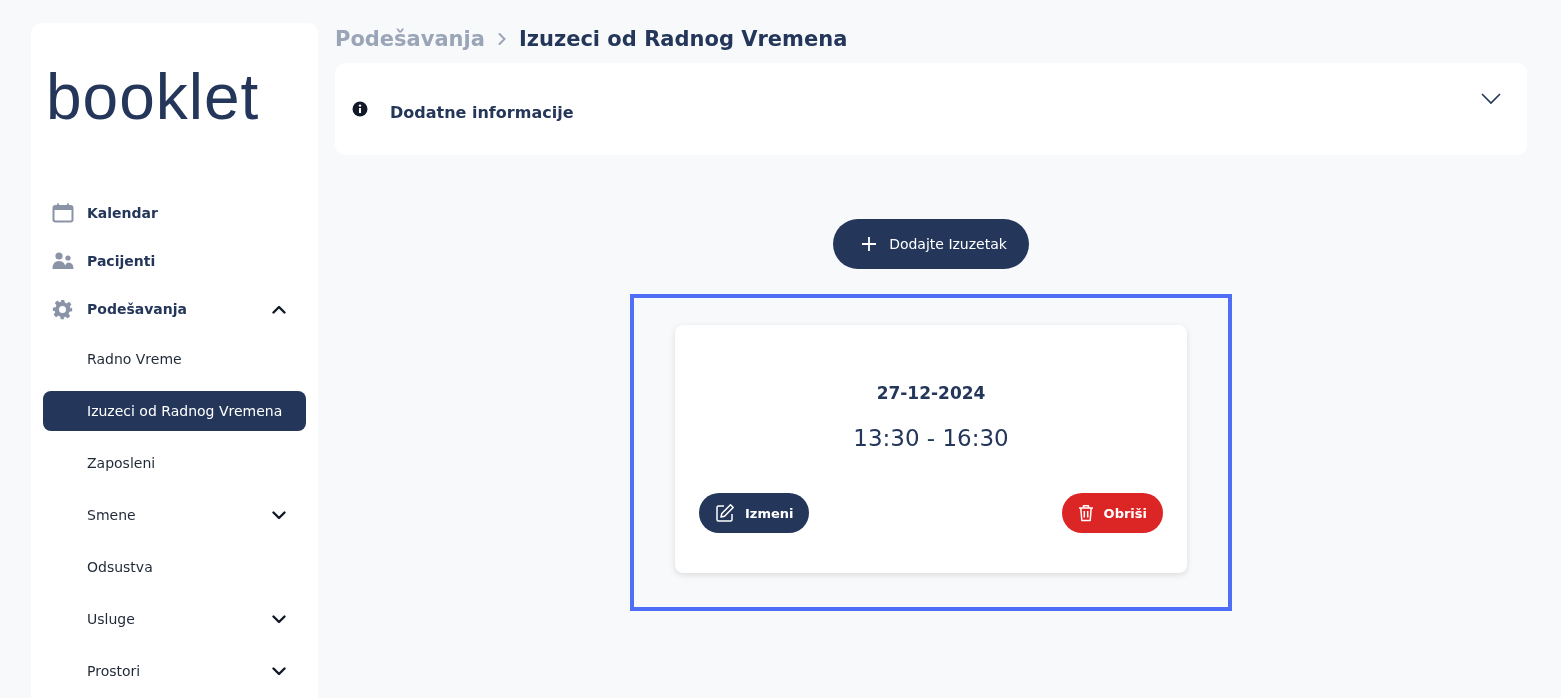 The height and width of the screenshot is (698, 1561). Describe the element at coordinates (869, 244) in the screenshot. I see `plus-icon` at that location.